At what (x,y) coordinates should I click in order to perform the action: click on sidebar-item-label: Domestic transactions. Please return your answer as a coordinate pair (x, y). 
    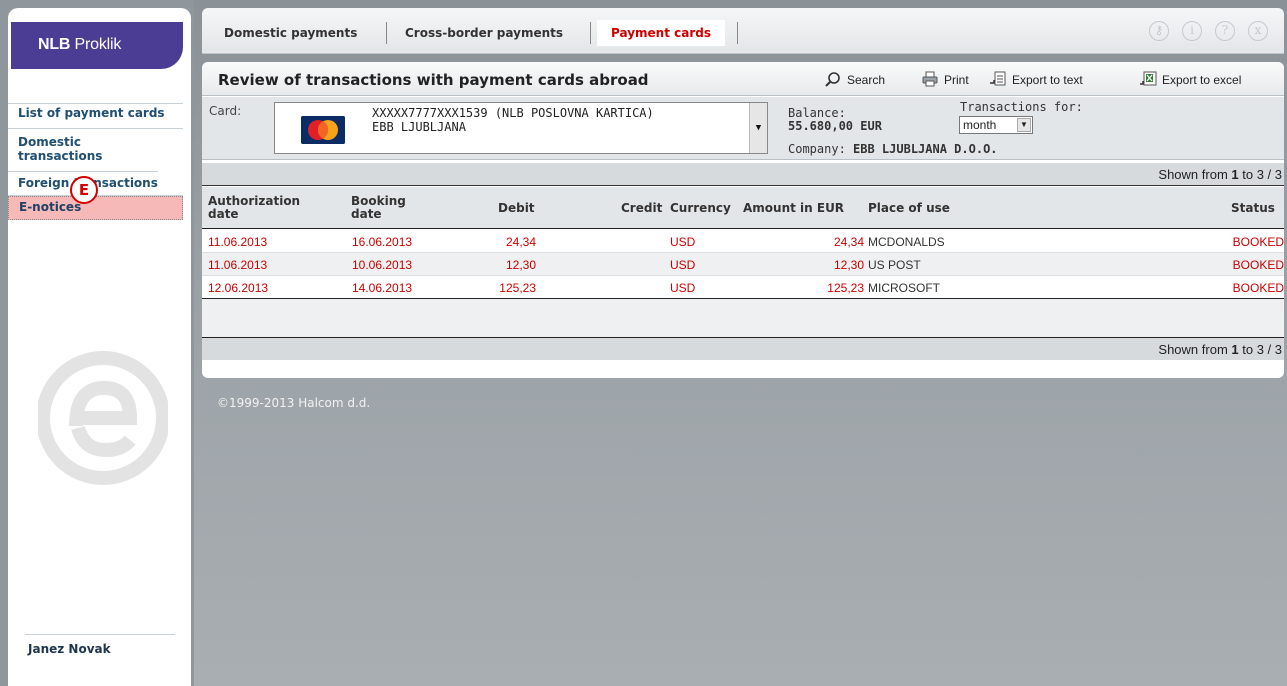
    Looking at the image, I should click on (60, 149).